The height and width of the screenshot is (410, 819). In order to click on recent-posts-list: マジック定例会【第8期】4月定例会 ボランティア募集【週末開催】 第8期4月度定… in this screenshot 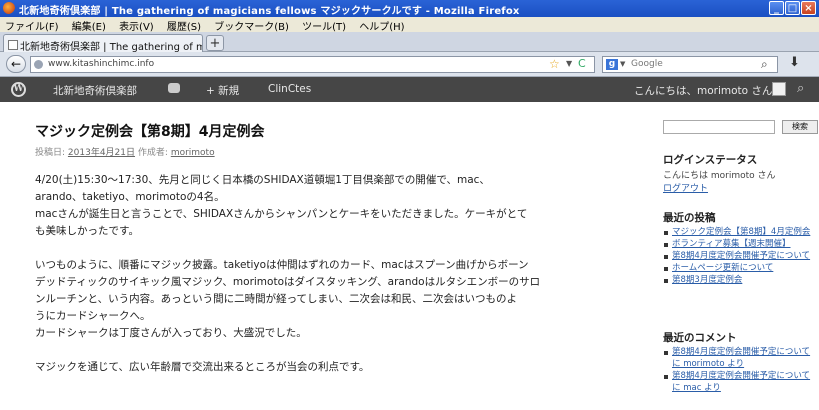, I will do `click(741, 256)`.